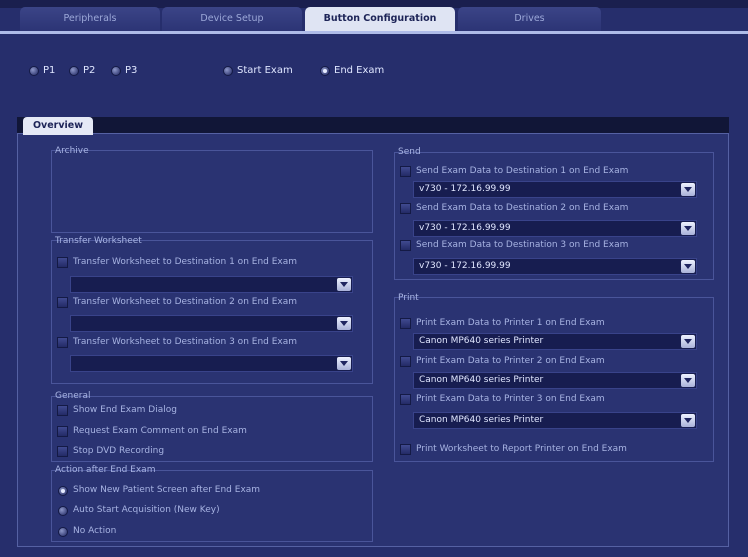 The image size is (748, 557). I want to click on radio-p2, so click(74, 71).